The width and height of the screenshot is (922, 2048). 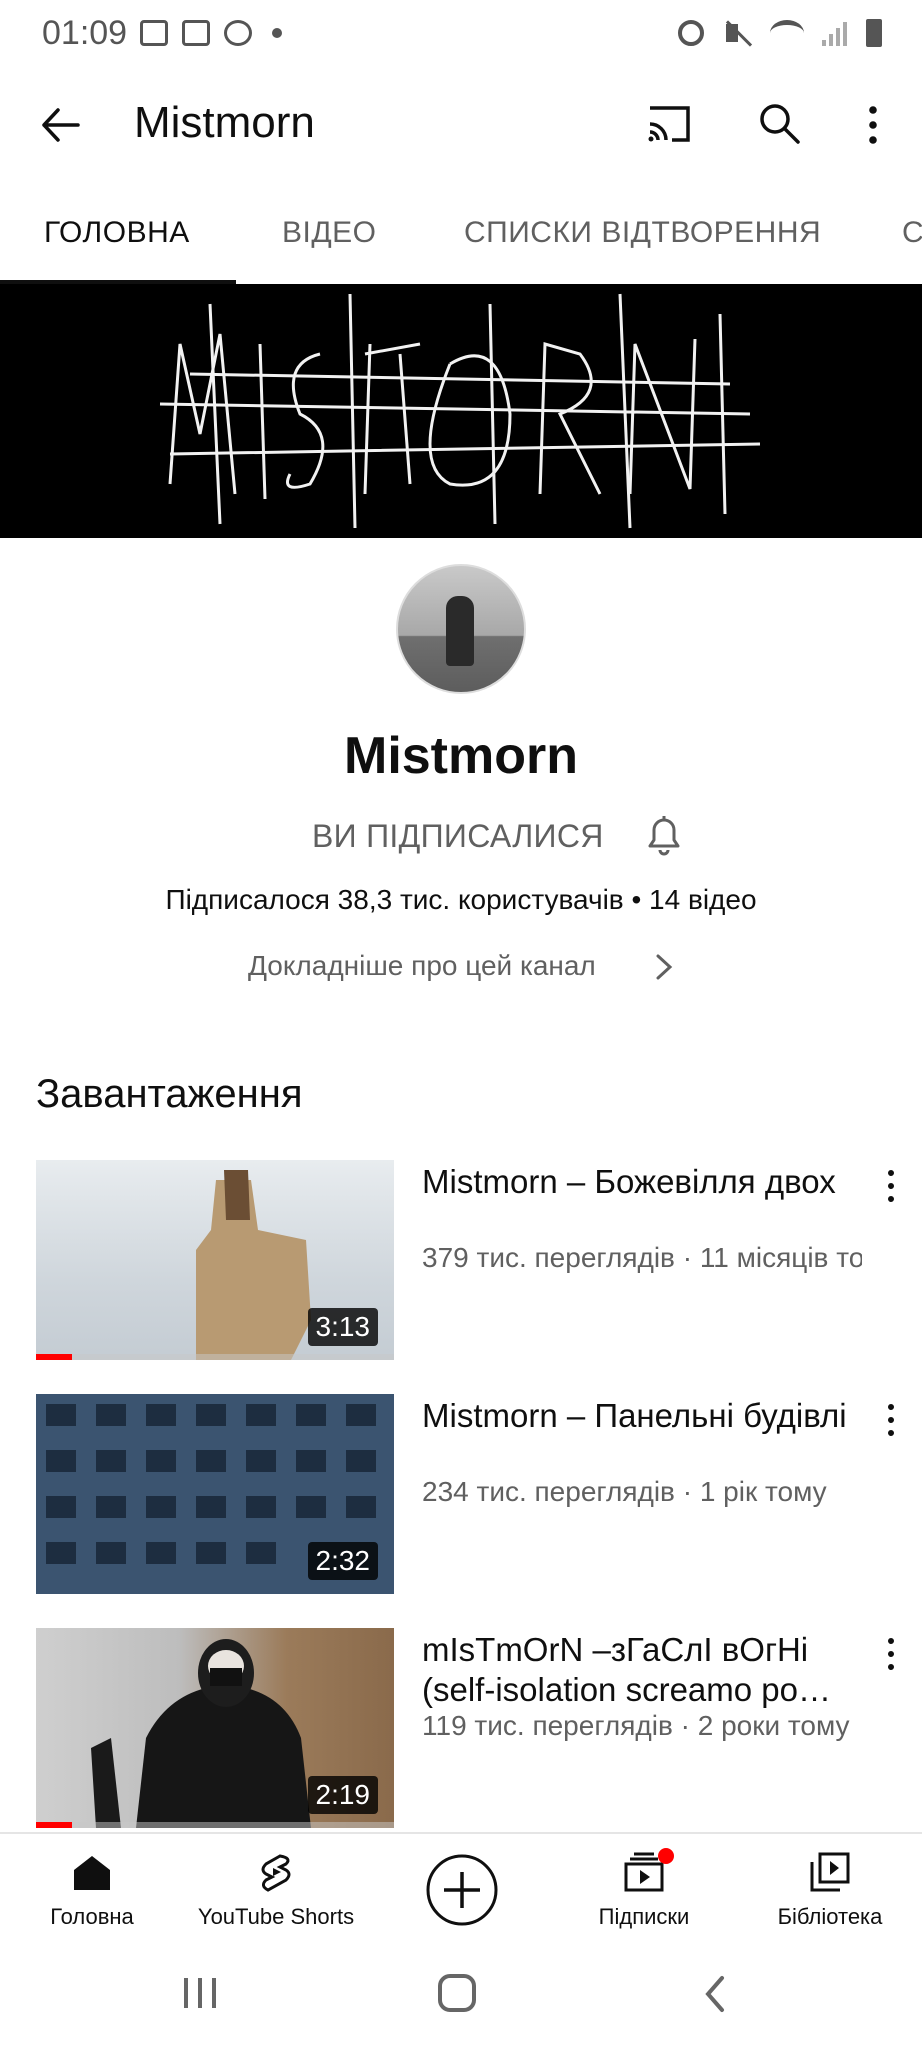 I want to click on subscribed-button: ВИ ПІДПИСАЛИСЯ, so click(x=458, y=836).